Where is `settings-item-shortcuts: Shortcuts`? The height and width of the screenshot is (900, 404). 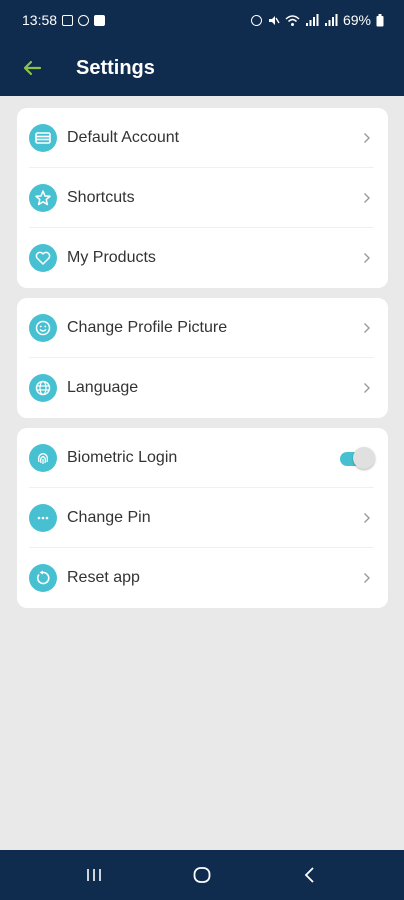
settings-item-shortcuts: Shortcuts is located at coordinates (201, 198).